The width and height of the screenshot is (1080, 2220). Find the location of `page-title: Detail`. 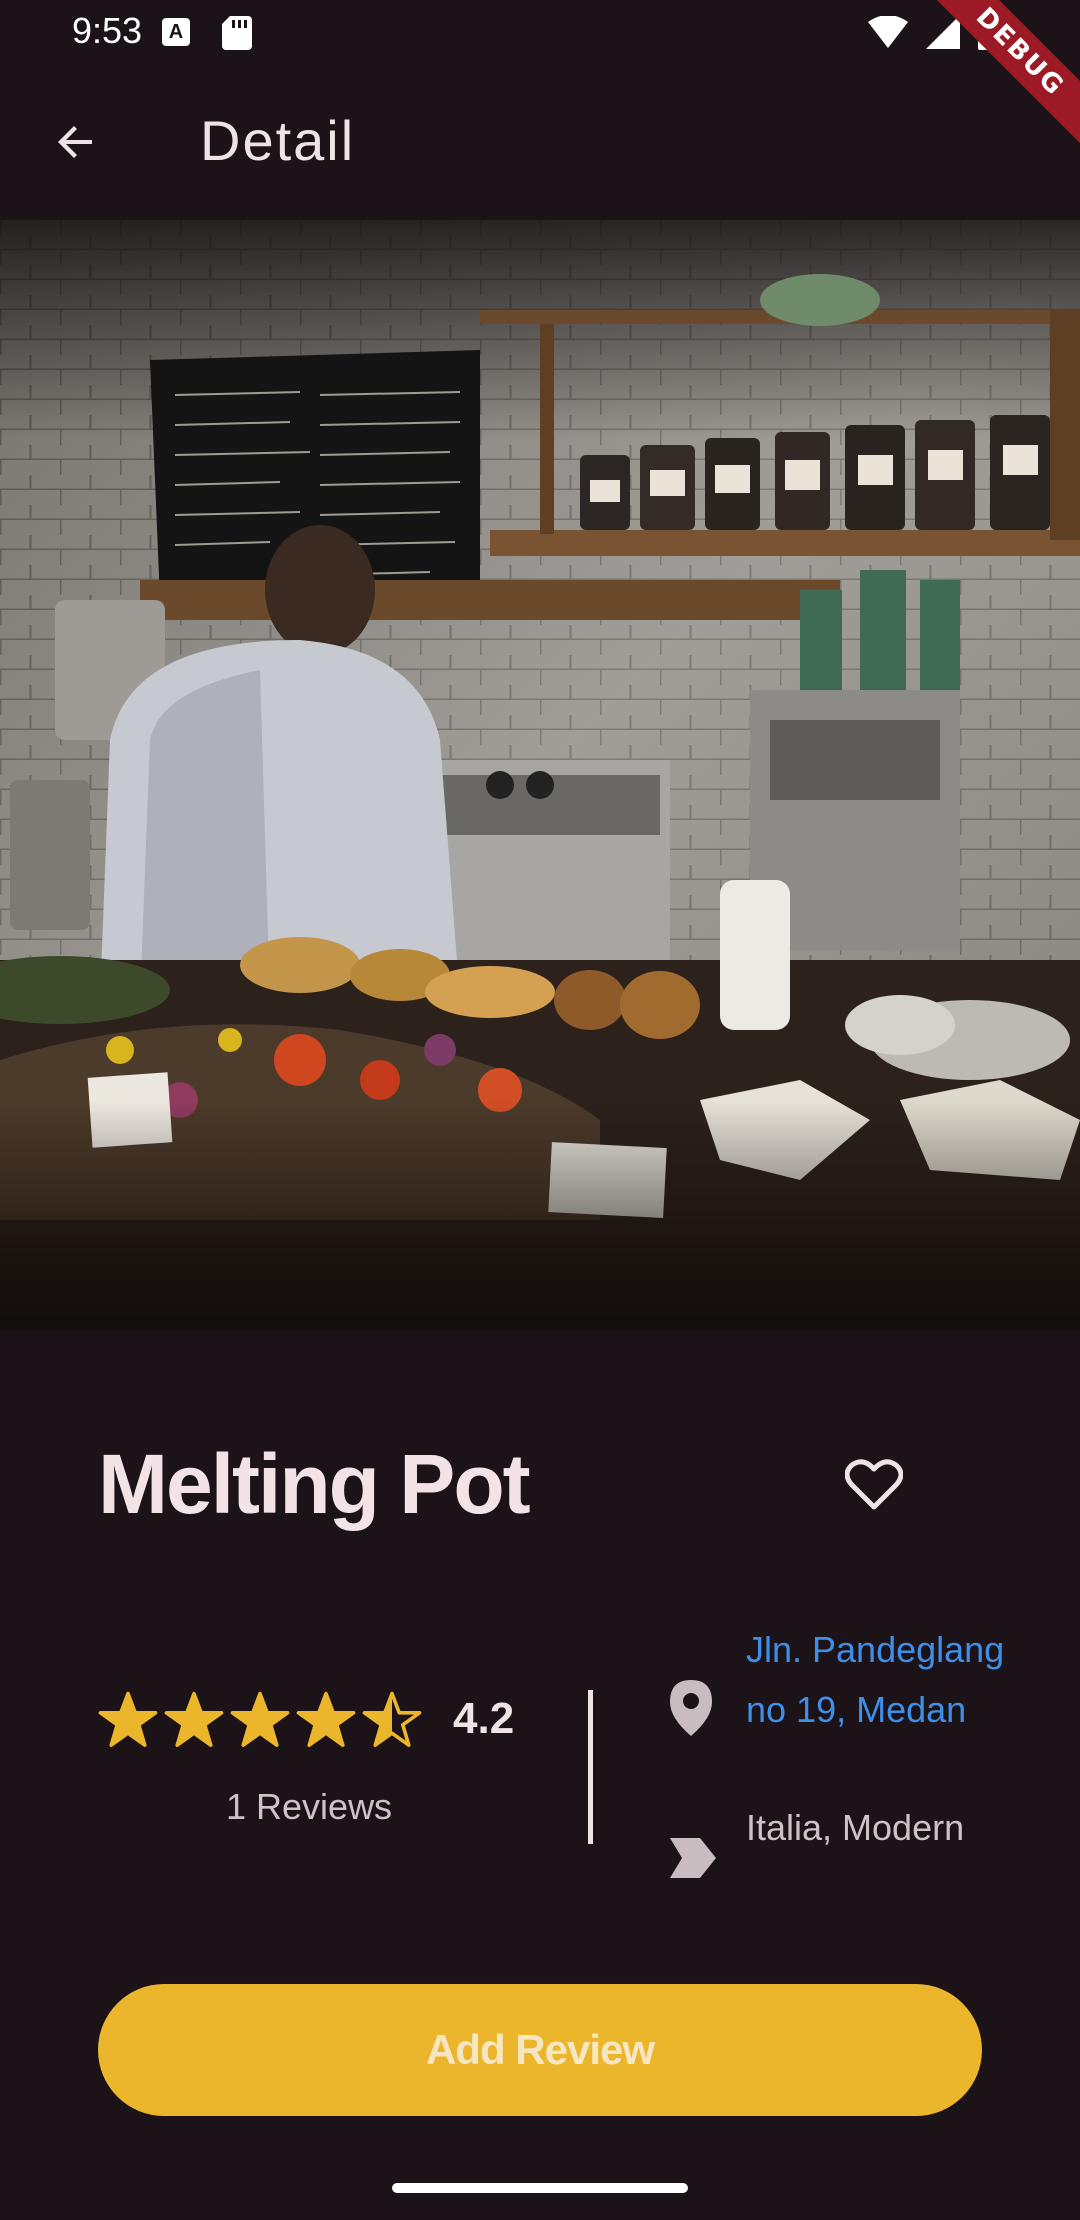

page-title: Detail is located at coordinates (278, 140).